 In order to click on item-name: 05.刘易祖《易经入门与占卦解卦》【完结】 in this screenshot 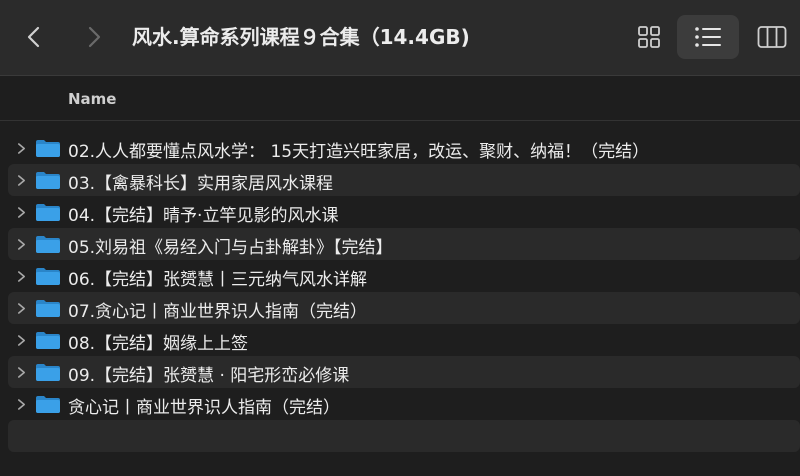, I will do `click(230, 248)`.